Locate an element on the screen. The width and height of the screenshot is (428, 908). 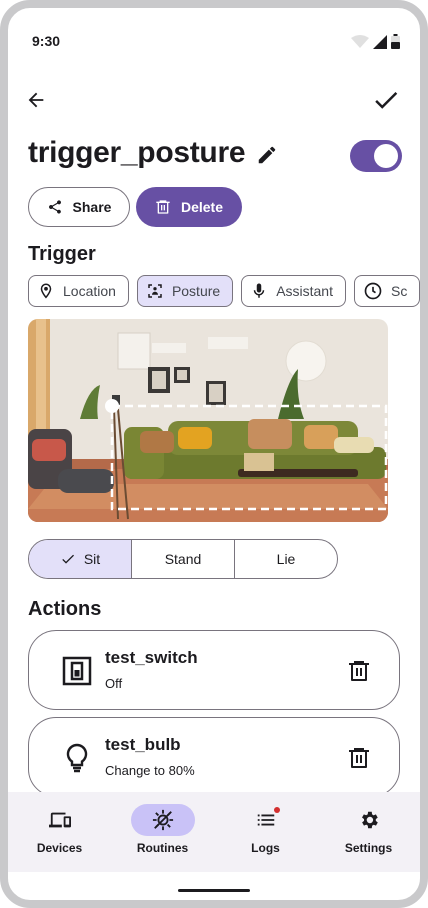
routines-icon is located at coordinates (162, 820).